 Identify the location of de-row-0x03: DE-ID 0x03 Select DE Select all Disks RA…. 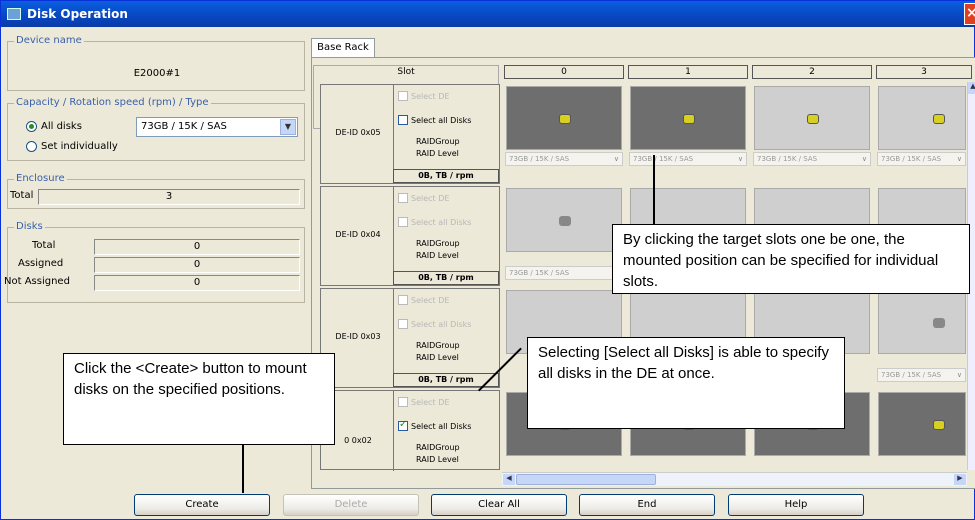
(410, 338).